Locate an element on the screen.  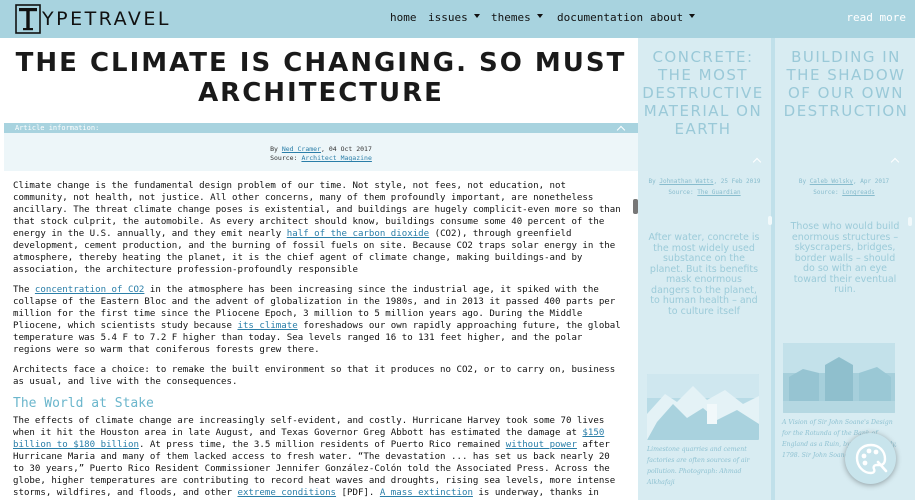
article-title-line-1: THE CLIMATE IS CHANGING. SO MUST is located at coordinates (321, 63).